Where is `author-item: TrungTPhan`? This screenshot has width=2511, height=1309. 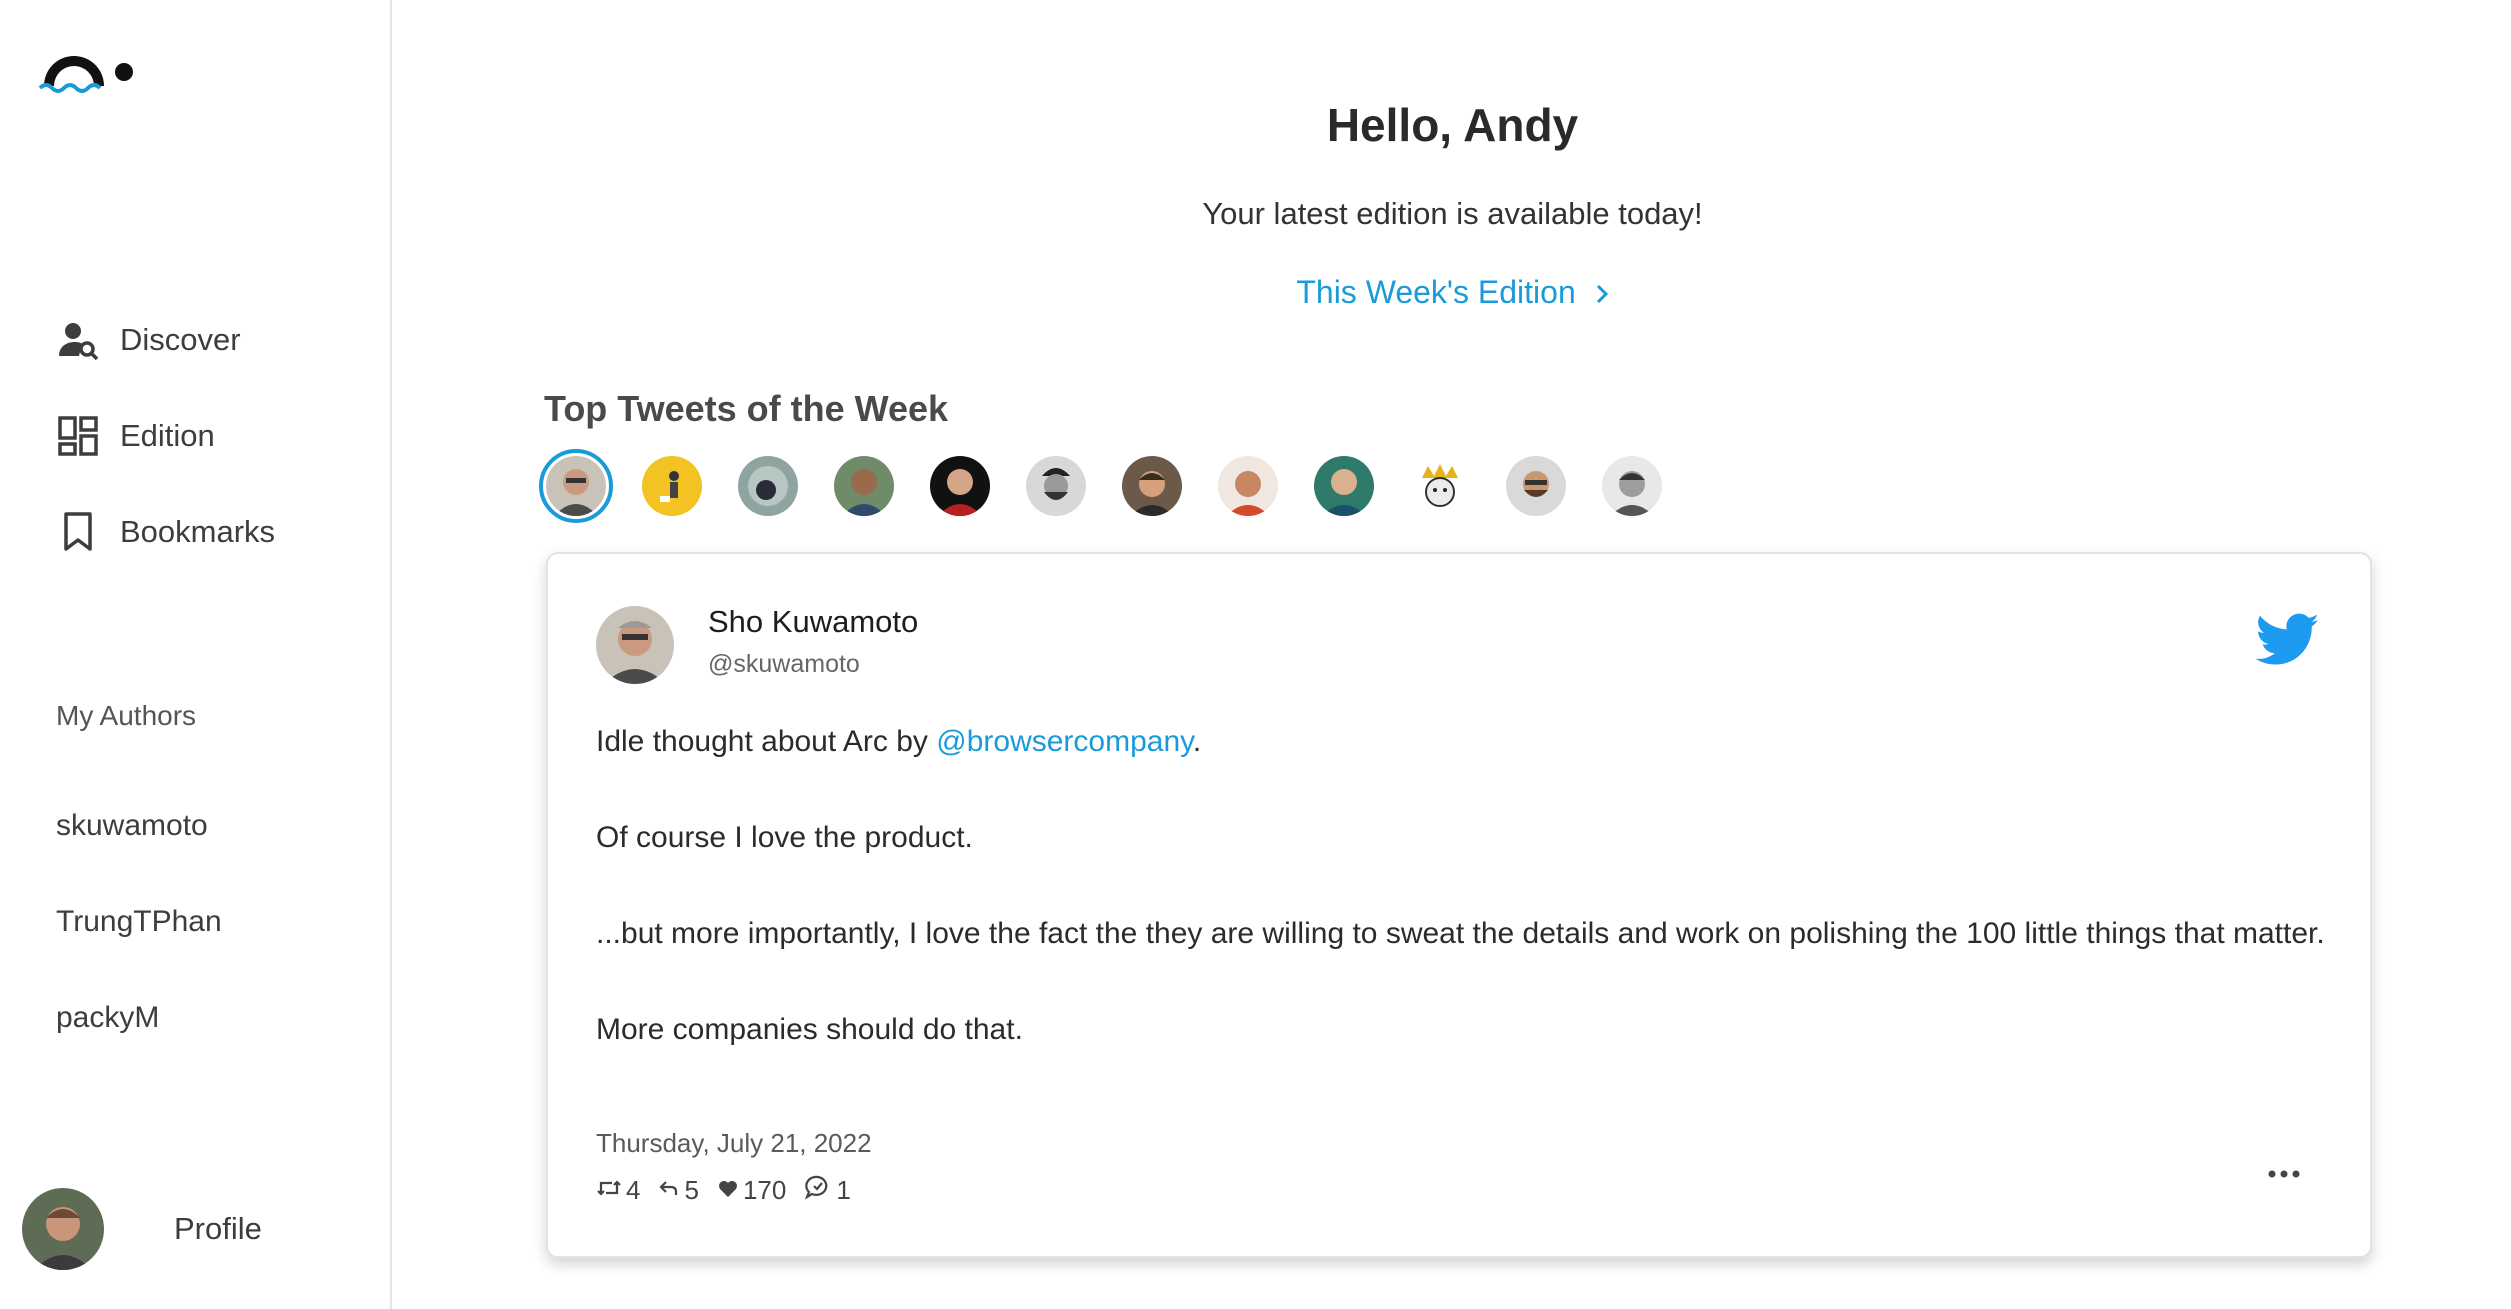 author-item: TrungTPhan is located at coordinates (139, 922).